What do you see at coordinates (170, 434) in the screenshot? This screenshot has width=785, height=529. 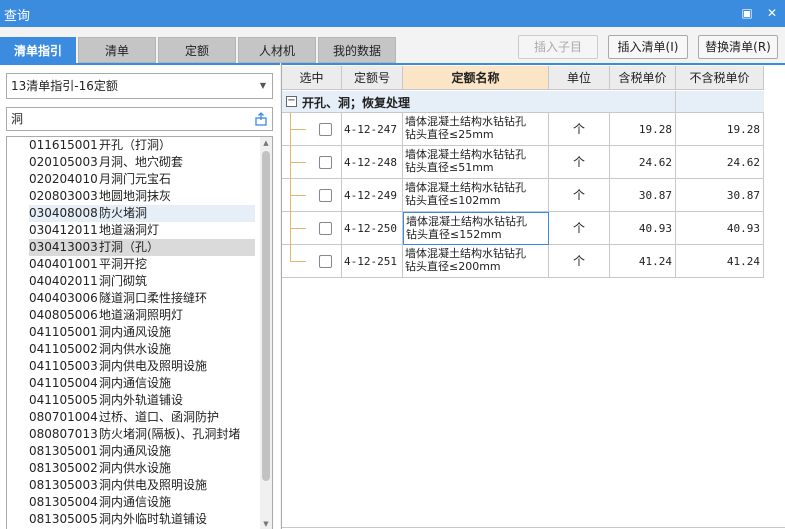 I see `tree-item-name: 防火堵洞(隔板)、孔洞封堵` at bounding box center [170, 434].